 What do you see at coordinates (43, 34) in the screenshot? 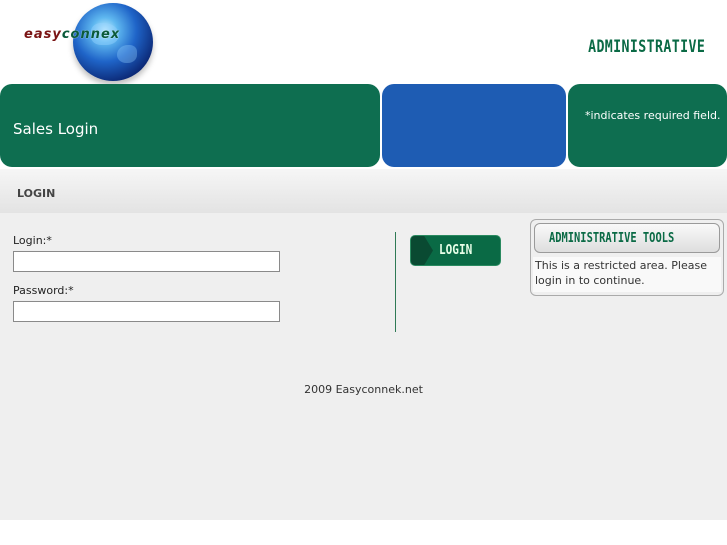
I see `logo-text-easy: easy` at bounding box center [43, 34].